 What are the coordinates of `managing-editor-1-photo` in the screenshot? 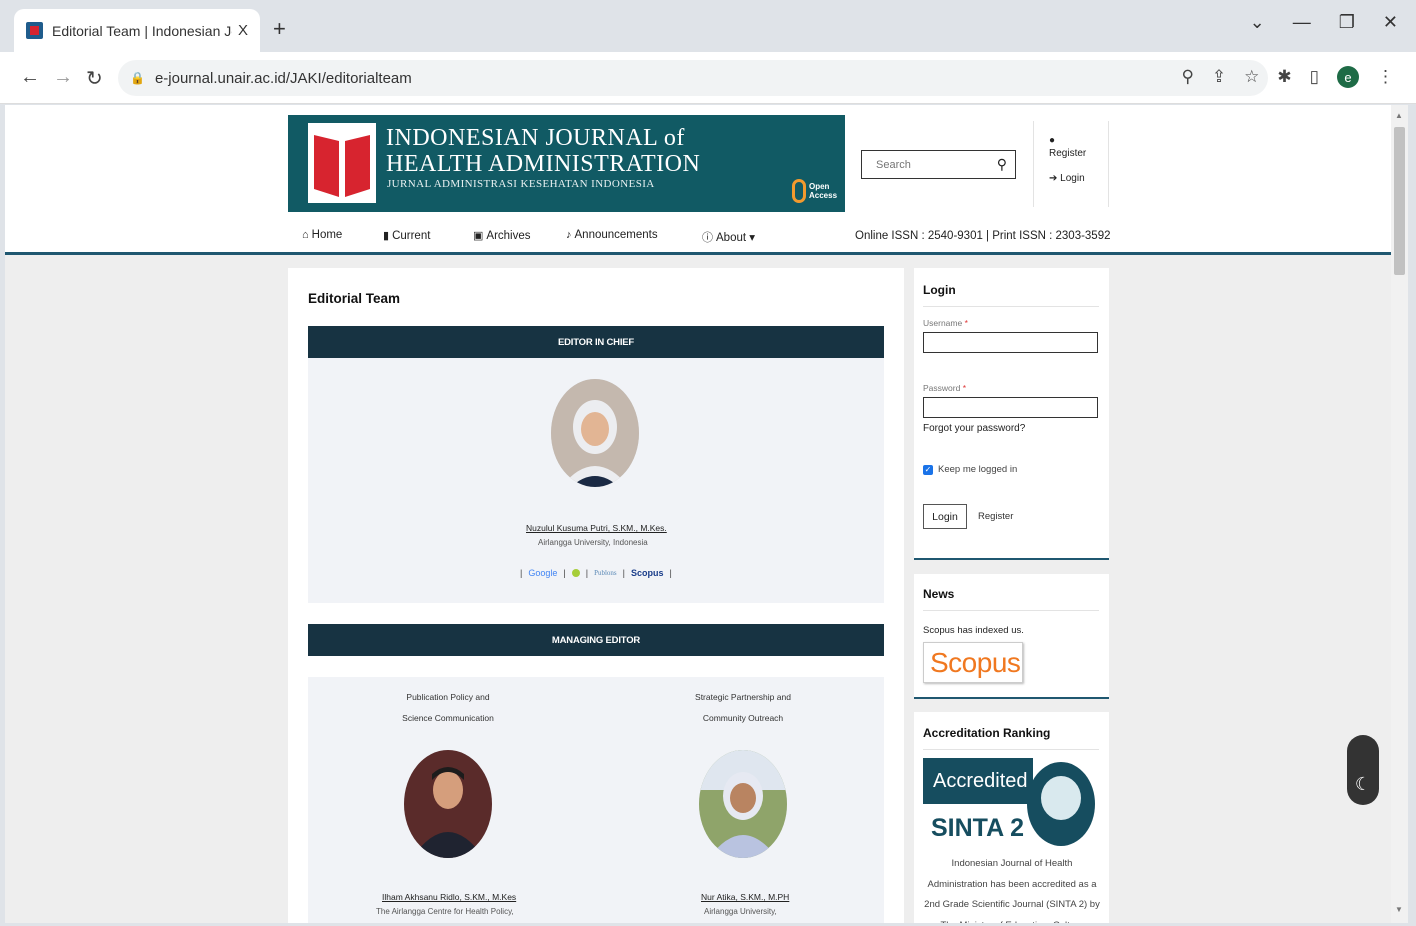 It's located at (448, 804).